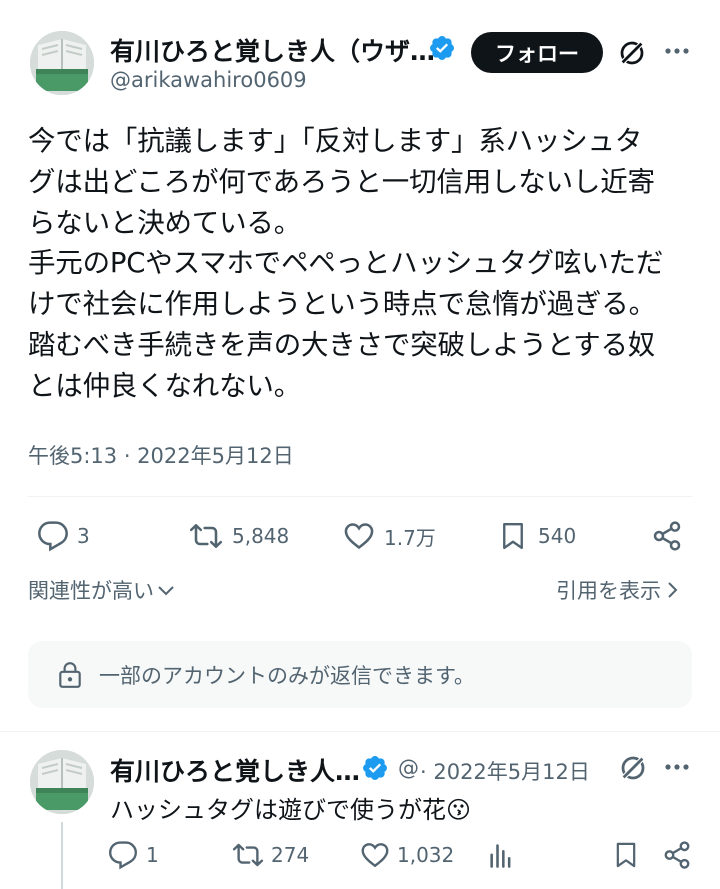 The height and width of the screenshot is (889, 720). I want to click on reply-like-action: 1,032, so click(407, 855).